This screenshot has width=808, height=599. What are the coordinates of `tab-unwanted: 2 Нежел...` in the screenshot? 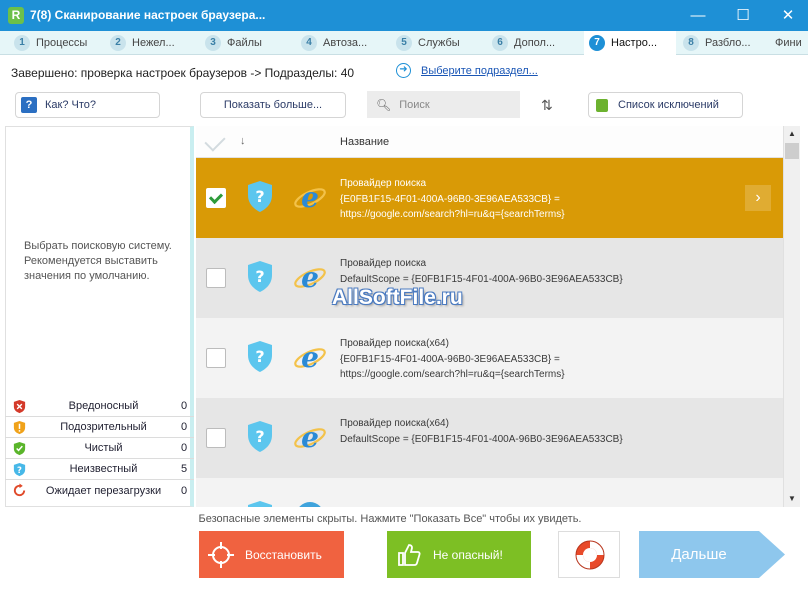 It's located at (155, 43).